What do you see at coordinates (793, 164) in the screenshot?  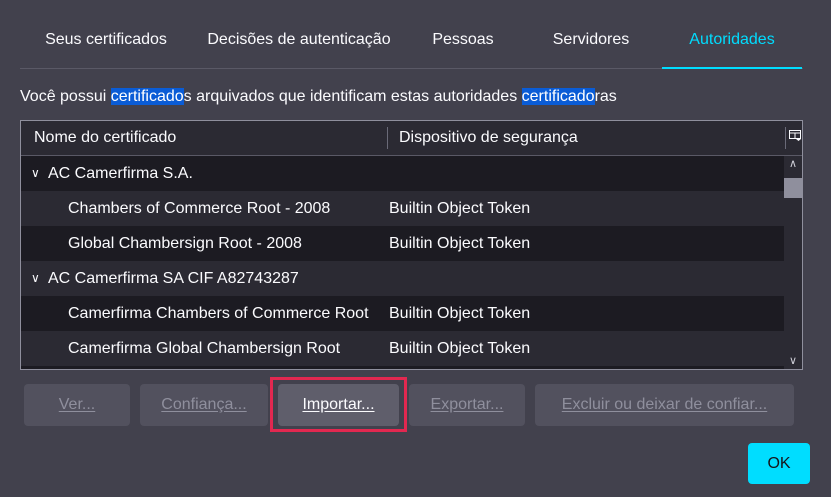 I see `scroll-up-icon: ∧` at bounding box center [793, 164].